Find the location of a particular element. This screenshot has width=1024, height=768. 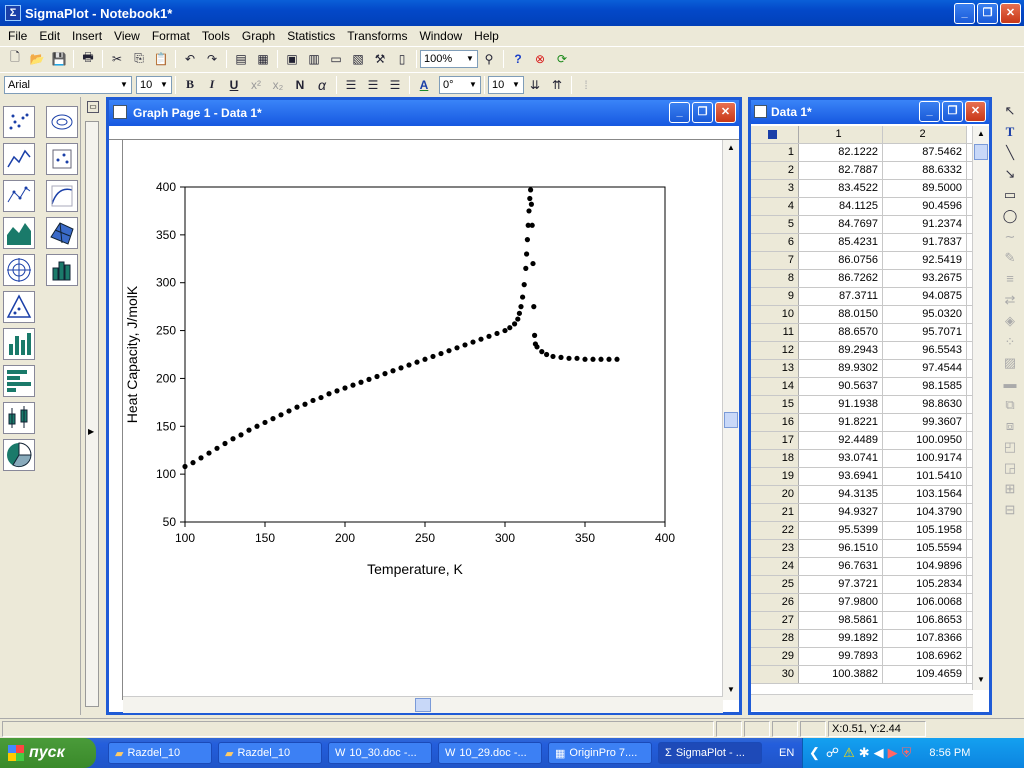

table-cell: 99.3607 is located at coordinates (925, 422).